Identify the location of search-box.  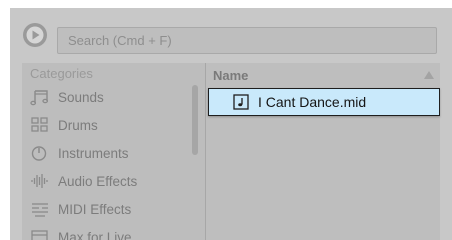
(247, 40).